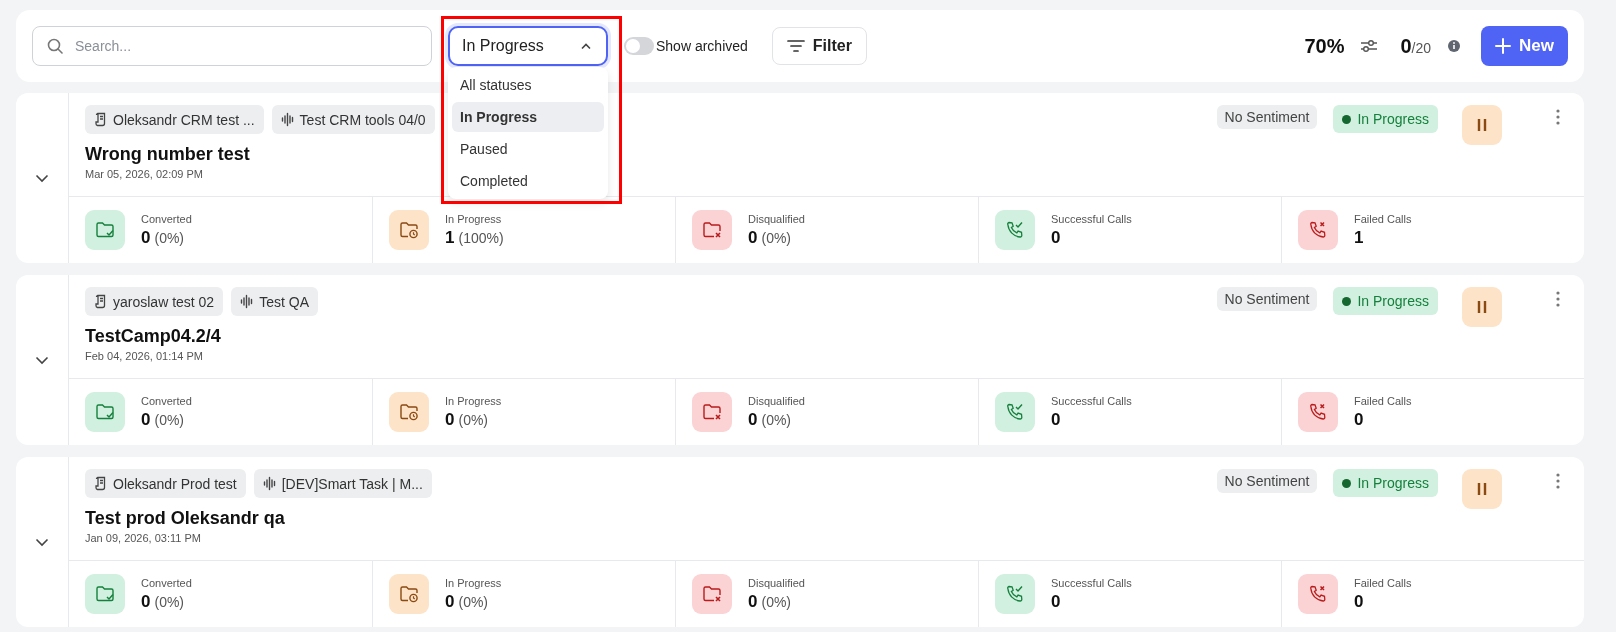  Describe the element at coordinates (1503, 46) in the screenshot. I see `plus-icon` at that location.